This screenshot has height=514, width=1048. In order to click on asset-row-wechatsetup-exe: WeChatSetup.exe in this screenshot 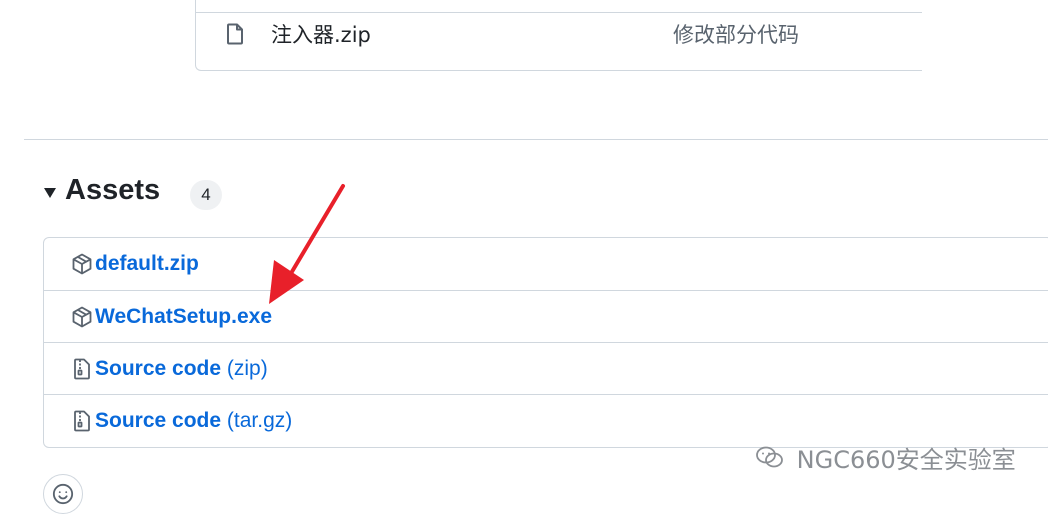, I will do `click(546, 316)`.